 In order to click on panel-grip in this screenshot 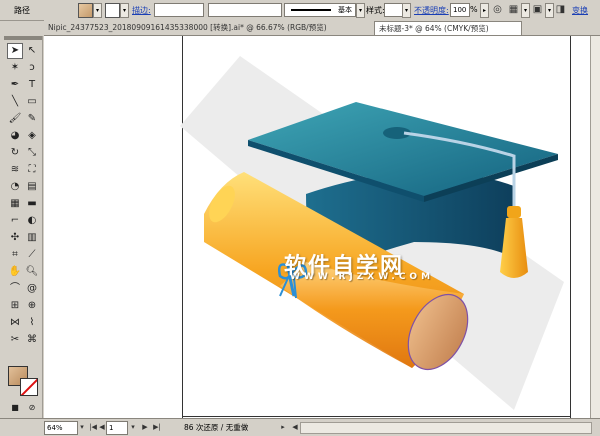, I will do `click(23, 38)`.